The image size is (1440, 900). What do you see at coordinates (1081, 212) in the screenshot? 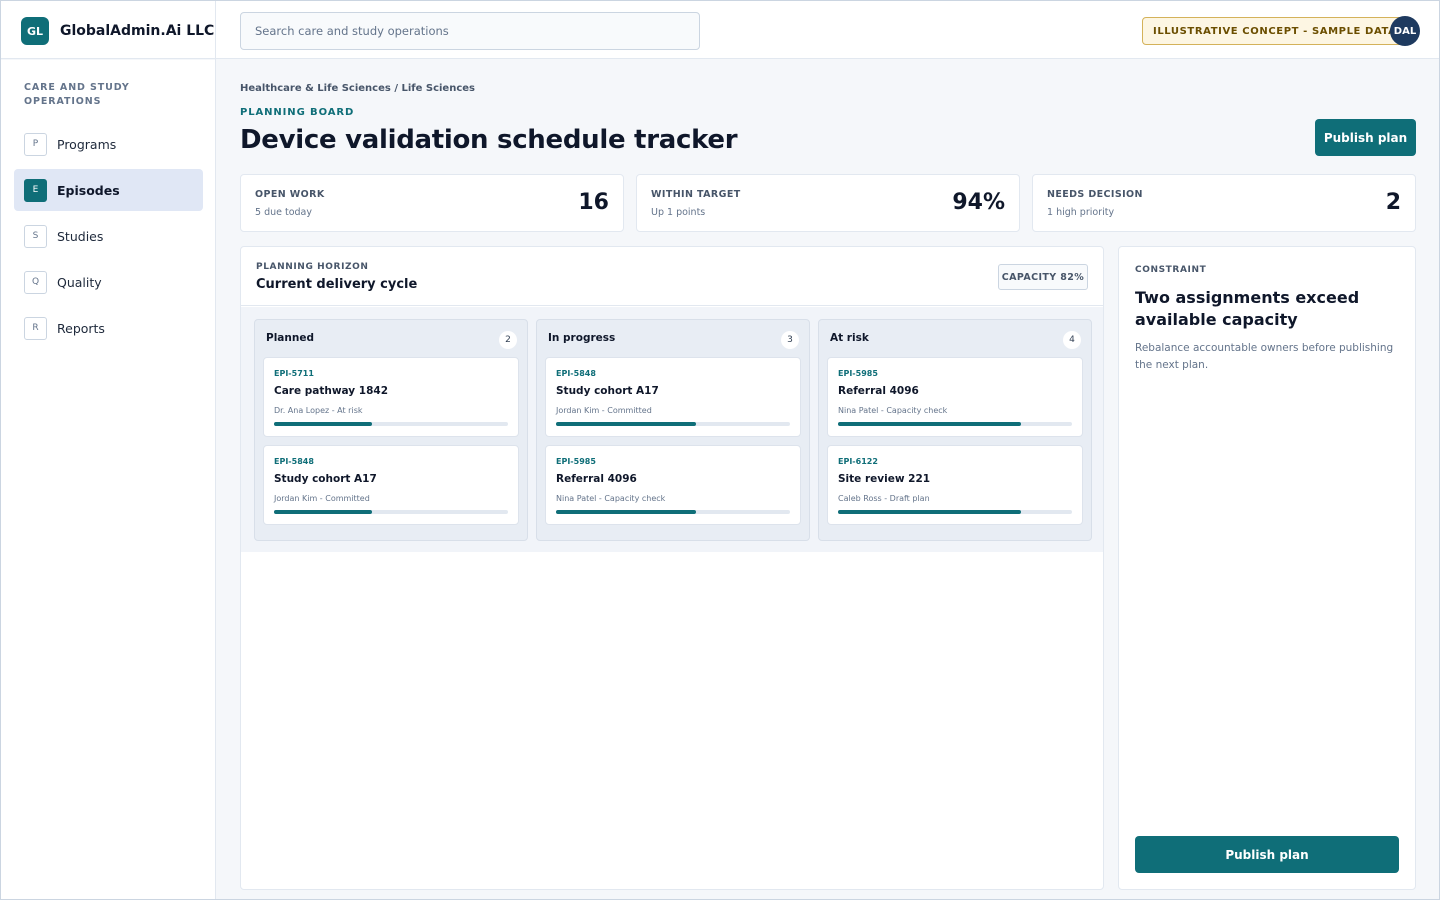
I see `stat-subtext: 1 high priority` at bounding box center [1081, 212].